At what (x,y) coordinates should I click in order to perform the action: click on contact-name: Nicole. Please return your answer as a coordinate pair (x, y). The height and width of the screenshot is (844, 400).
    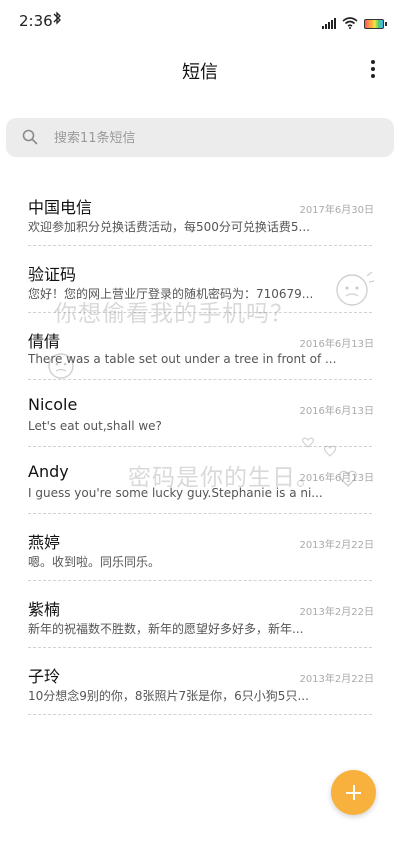
    Looking at the image, I should click on (53, 404).